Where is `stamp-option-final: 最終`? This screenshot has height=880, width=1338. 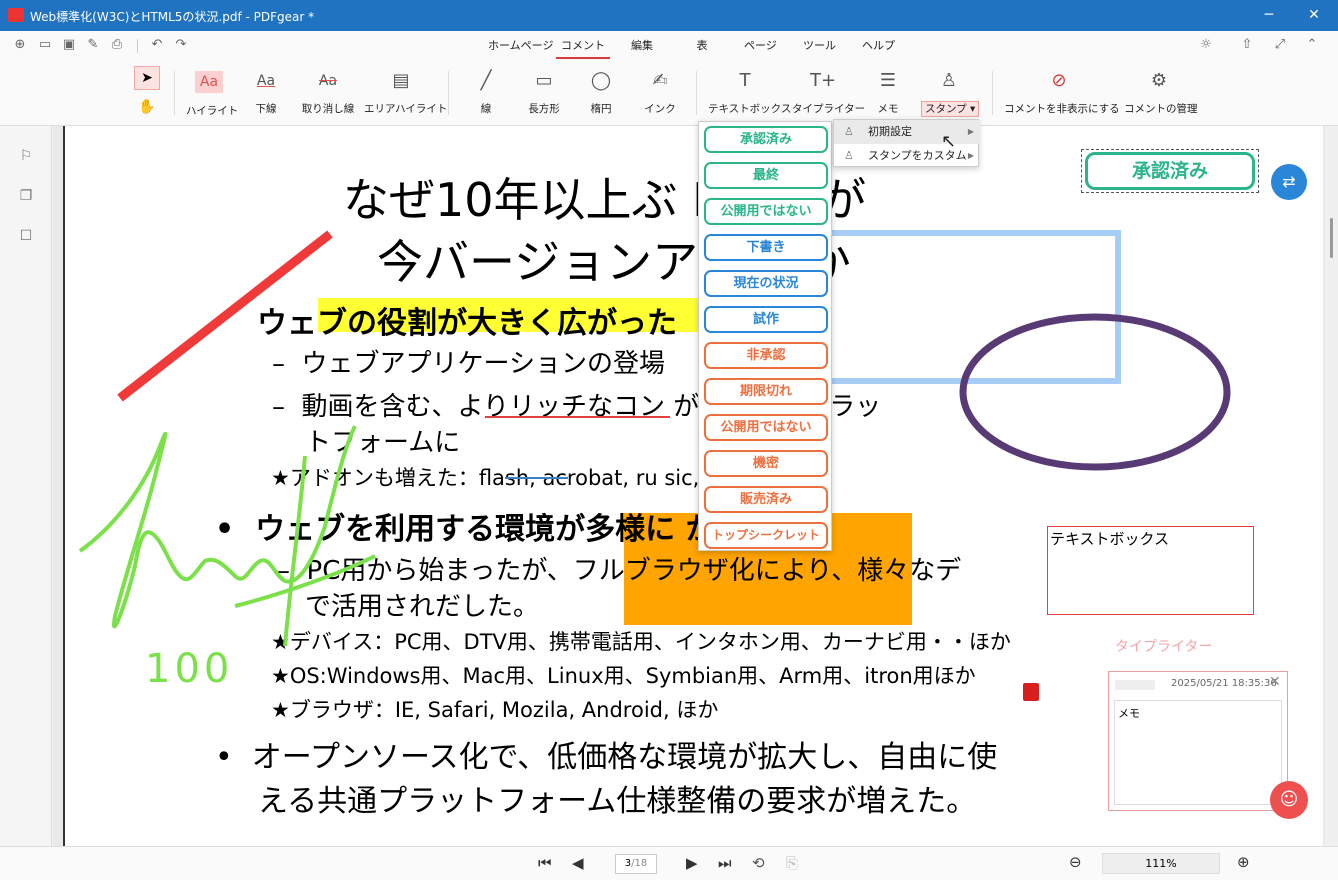
stamp-option-final: 最終 is located at coordinates (766, 175).